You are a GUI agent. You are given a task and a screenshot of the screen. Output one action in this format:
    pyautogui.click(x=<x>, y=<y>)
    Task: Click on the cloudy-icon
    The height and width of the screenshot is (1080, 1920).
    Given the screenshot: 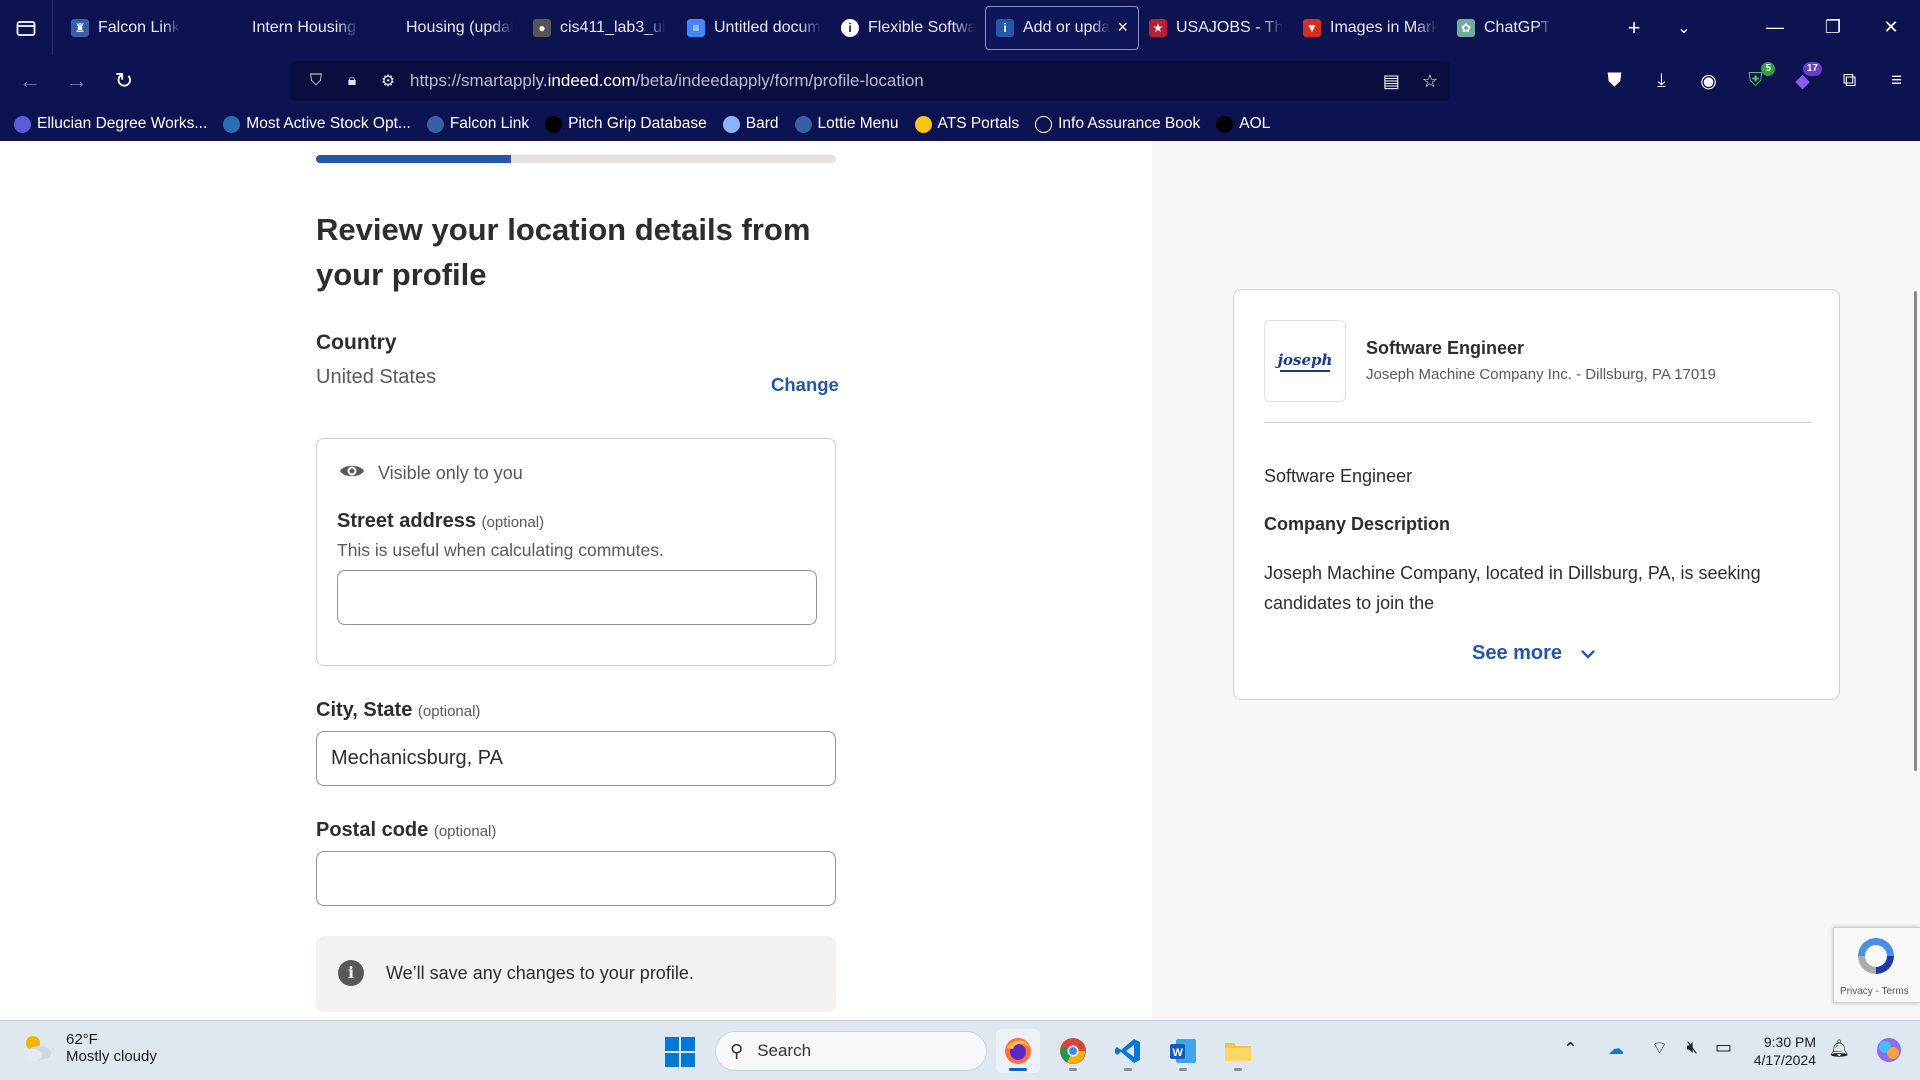 What is the action you would take?
    pyautogui.click(x=37, y=1048)
    